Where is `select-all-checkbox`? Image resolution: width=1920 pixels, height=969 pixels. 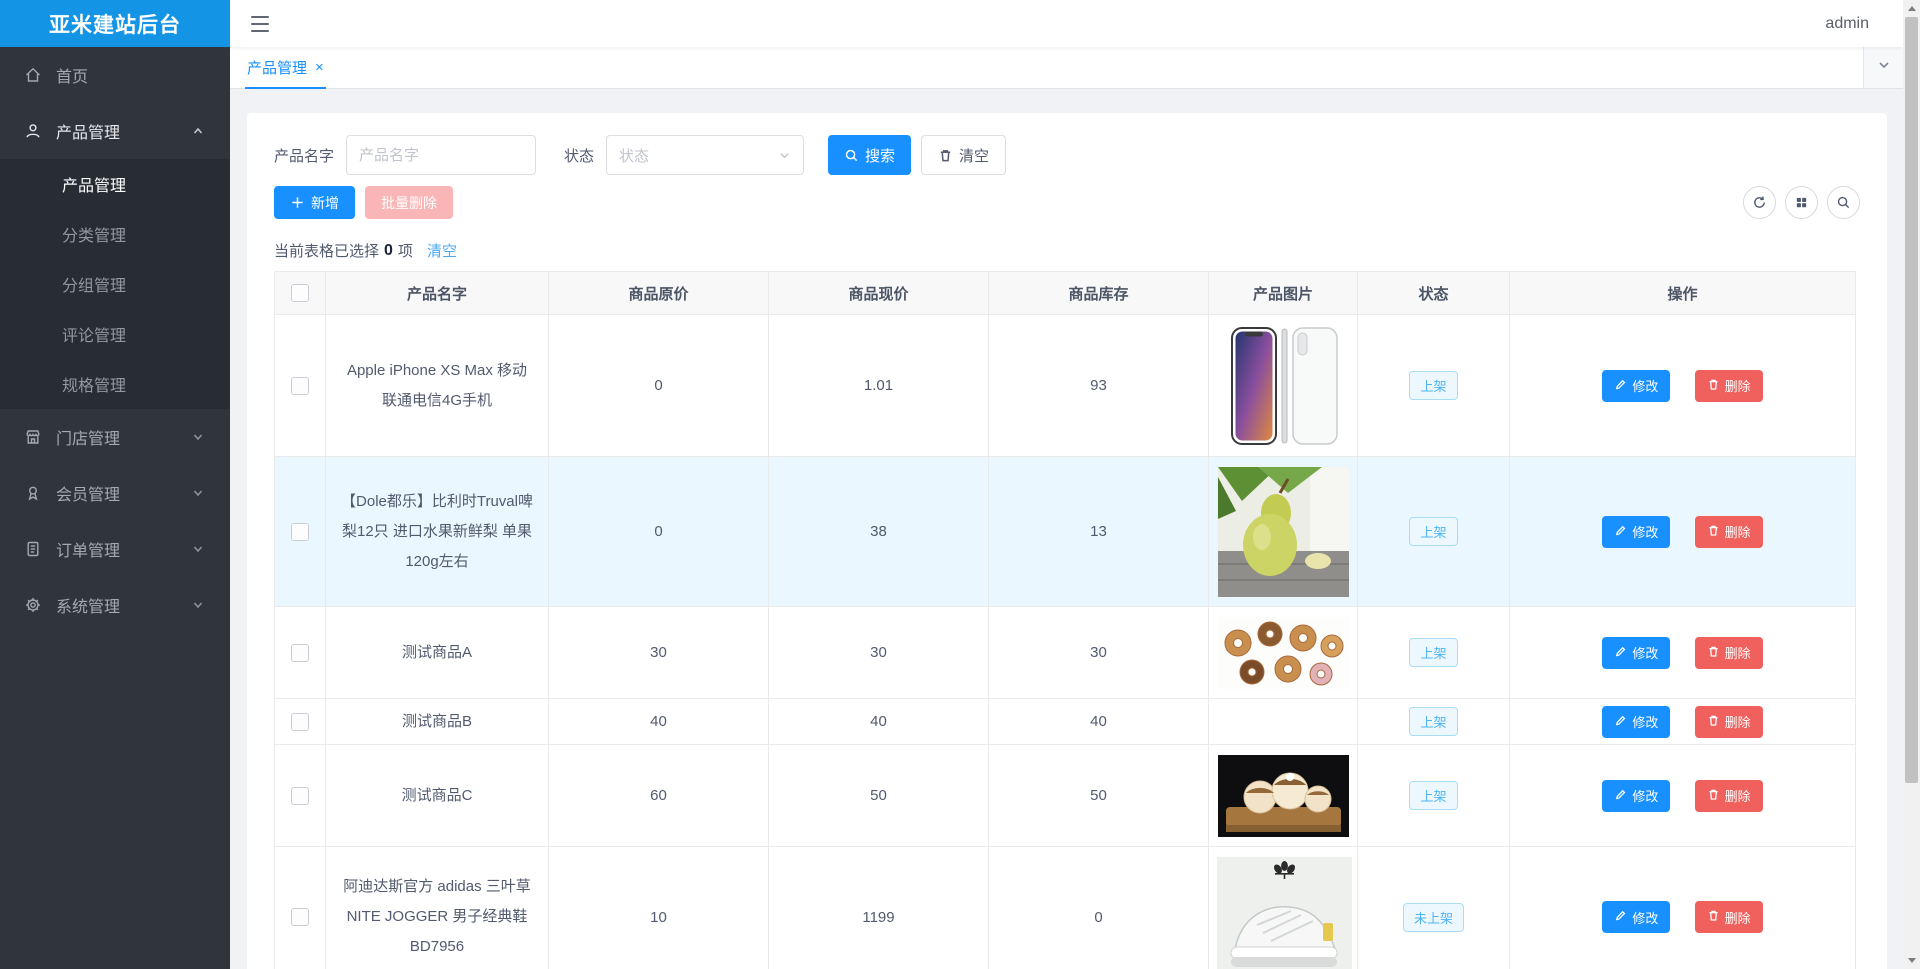
select-all-checkbox is located at coordinates (300, 293).